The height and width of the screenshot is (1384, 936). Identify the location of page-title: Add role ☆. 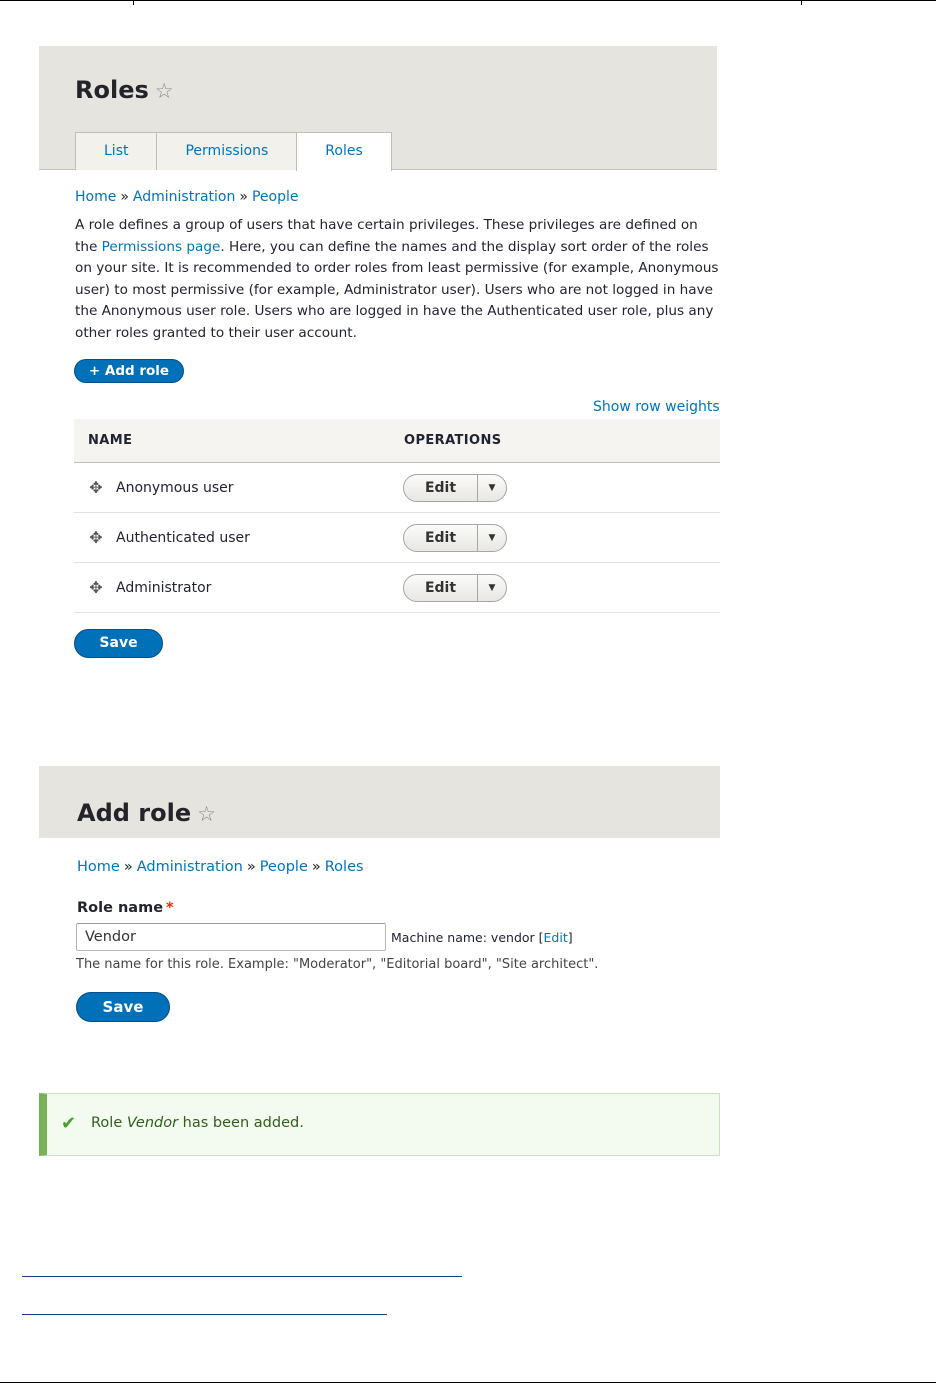
(146, 813).